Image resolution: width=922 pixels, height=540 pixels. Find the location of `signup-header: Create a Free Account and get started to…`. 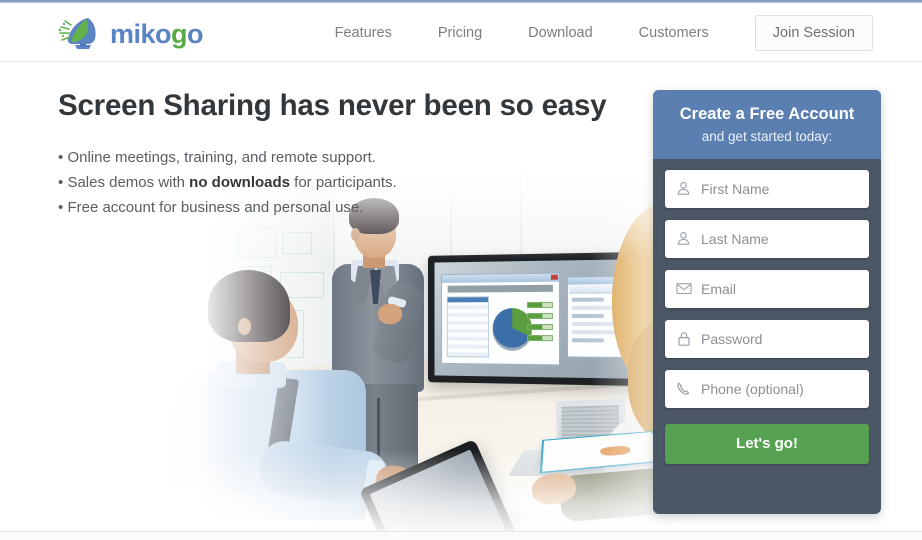

signup-header: Create a Free Account and get started to… is located at coordinates (767, 124).